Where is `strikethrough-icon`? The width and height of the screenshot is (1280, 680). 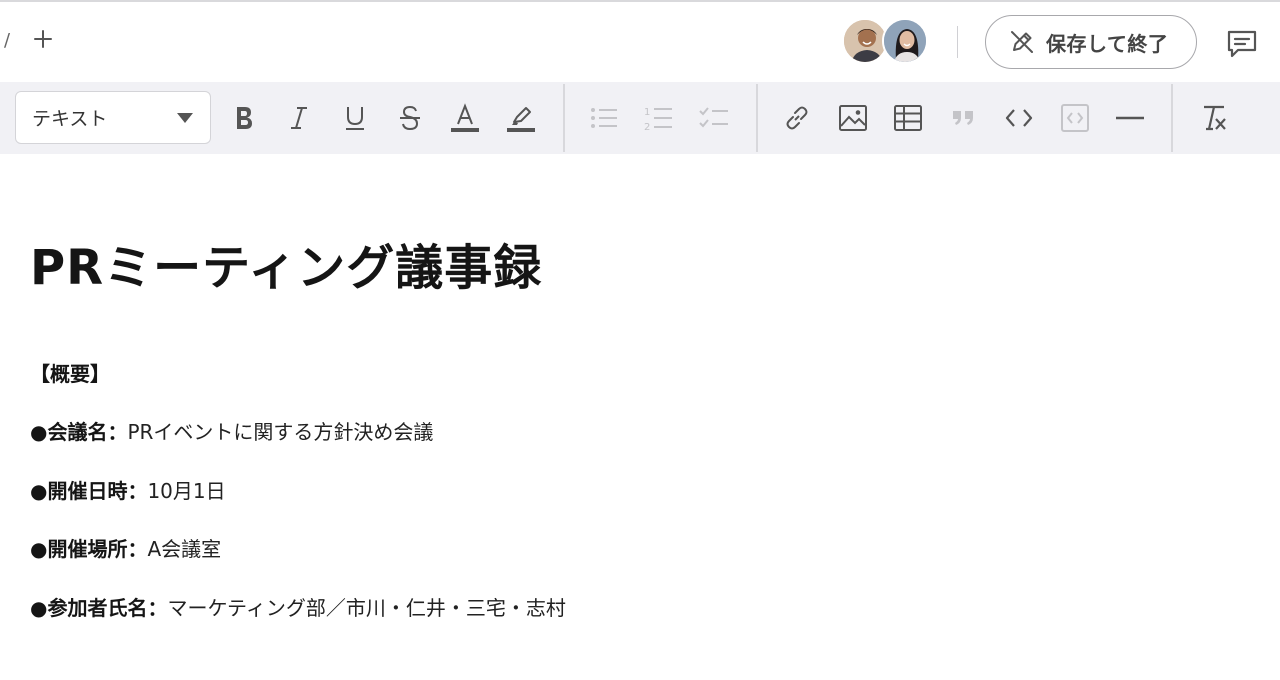
strikethrough-icon is located at coordinates (410, 118).